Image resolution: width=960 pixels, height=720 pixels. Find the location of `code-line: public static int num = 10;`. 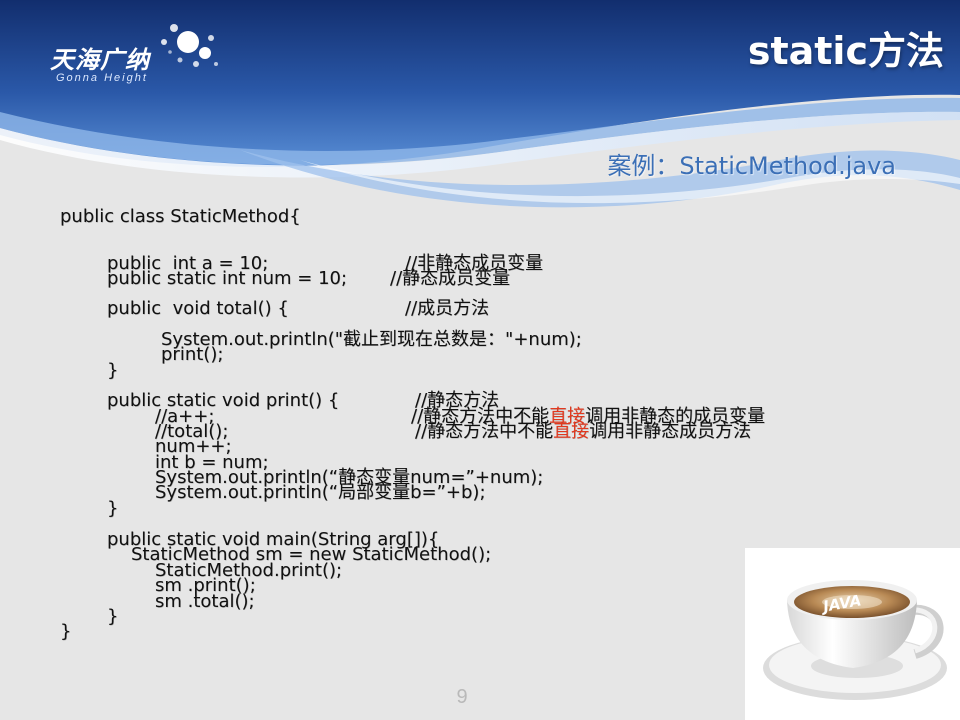

code-line: public static int num = 10; is located at coordinates (227, 278).